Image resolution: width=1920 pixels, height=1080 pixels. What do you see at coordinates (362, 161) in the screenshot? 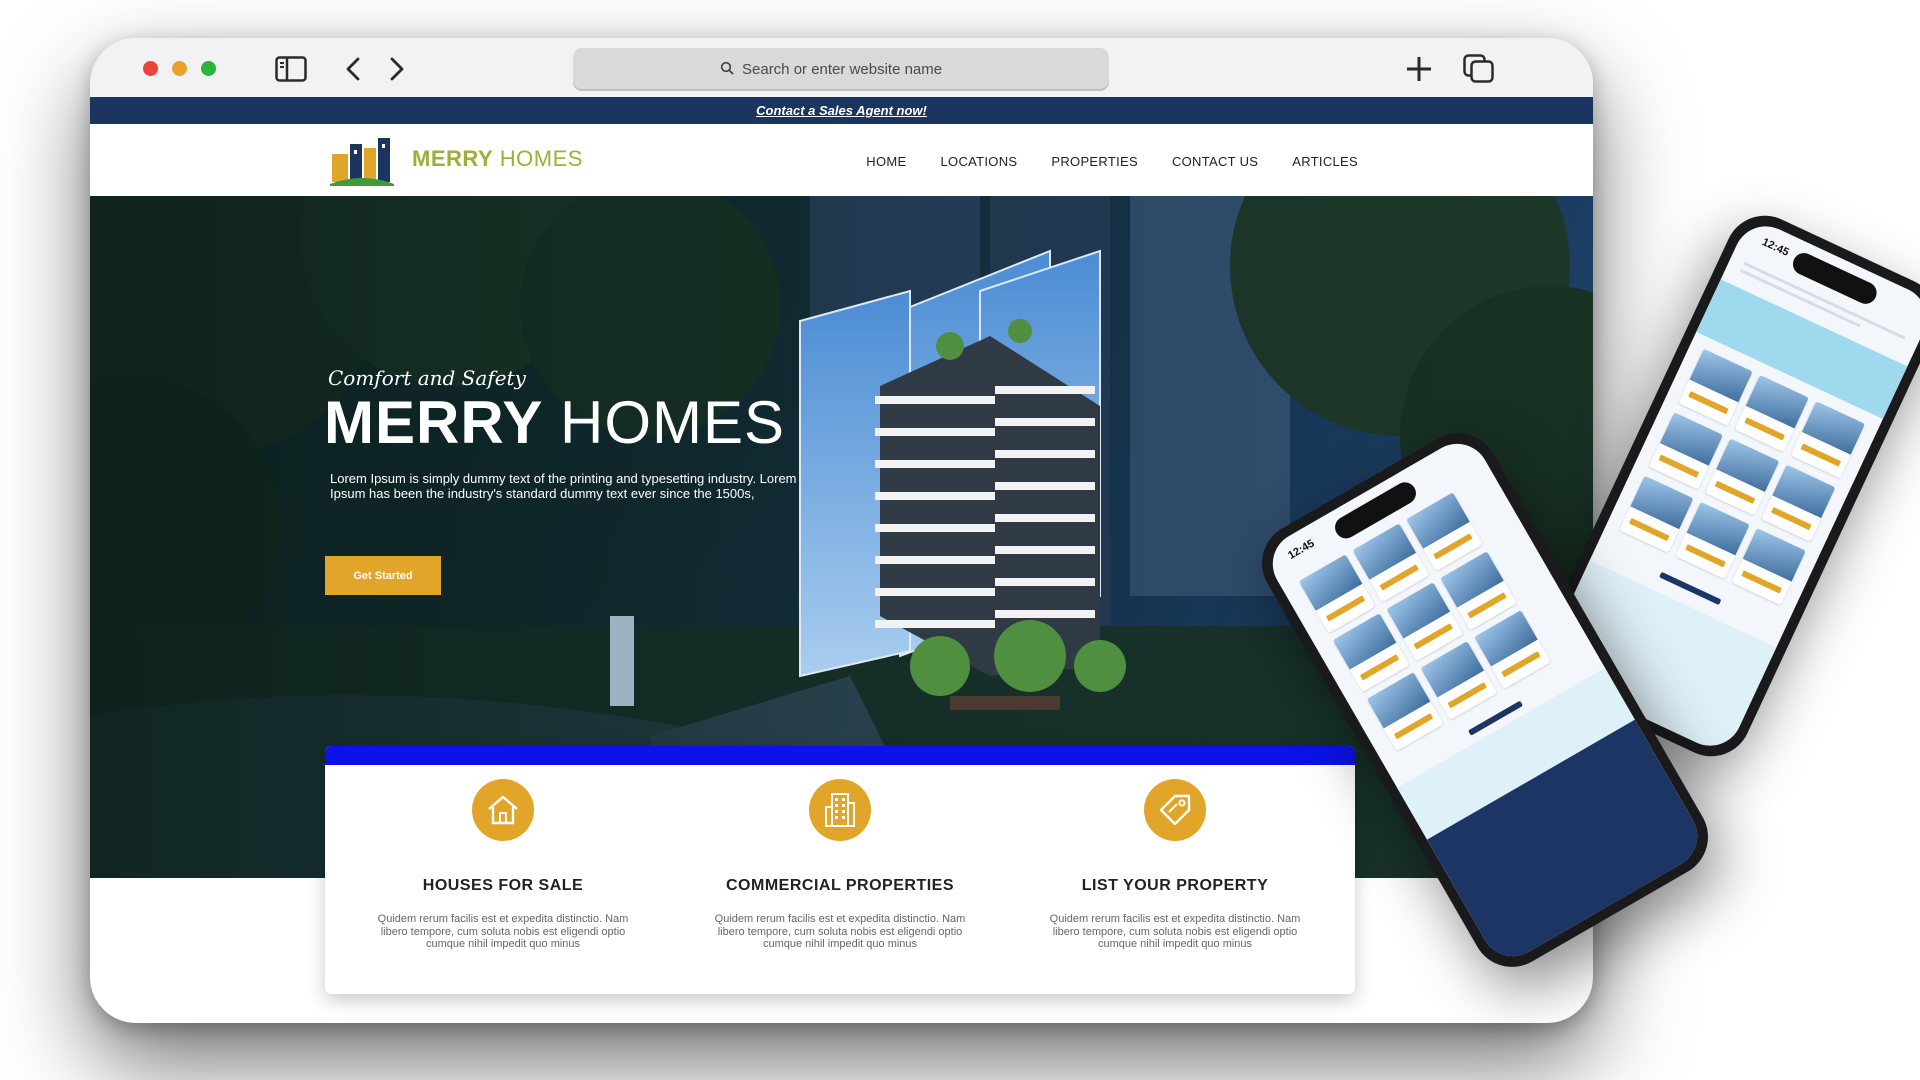
I see `logo-icon` at bounding box center [362, 161].